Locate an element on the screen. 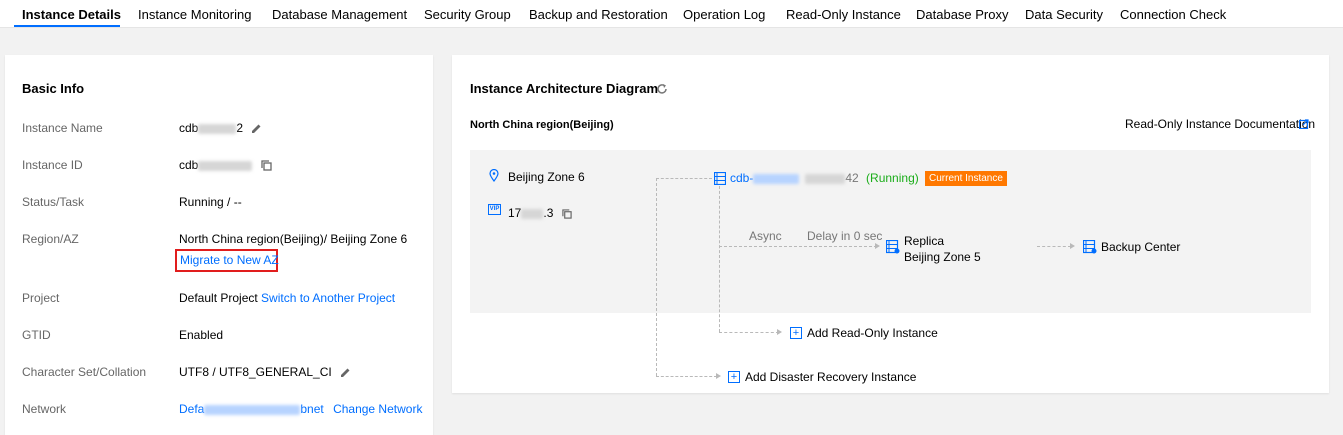 Image resolution: width=1343 pixels, height=435 pixels. tab-security-group: Security Group is located at coordinates (467, 14).